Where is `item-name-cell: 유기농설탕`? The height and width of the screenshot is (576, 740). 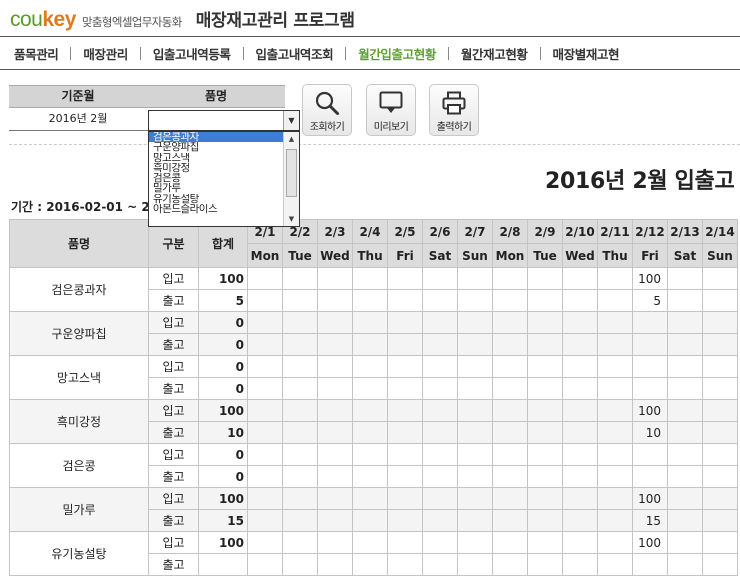 item-name-cell: 유기농설탕 is located at coordinates (79, 553).